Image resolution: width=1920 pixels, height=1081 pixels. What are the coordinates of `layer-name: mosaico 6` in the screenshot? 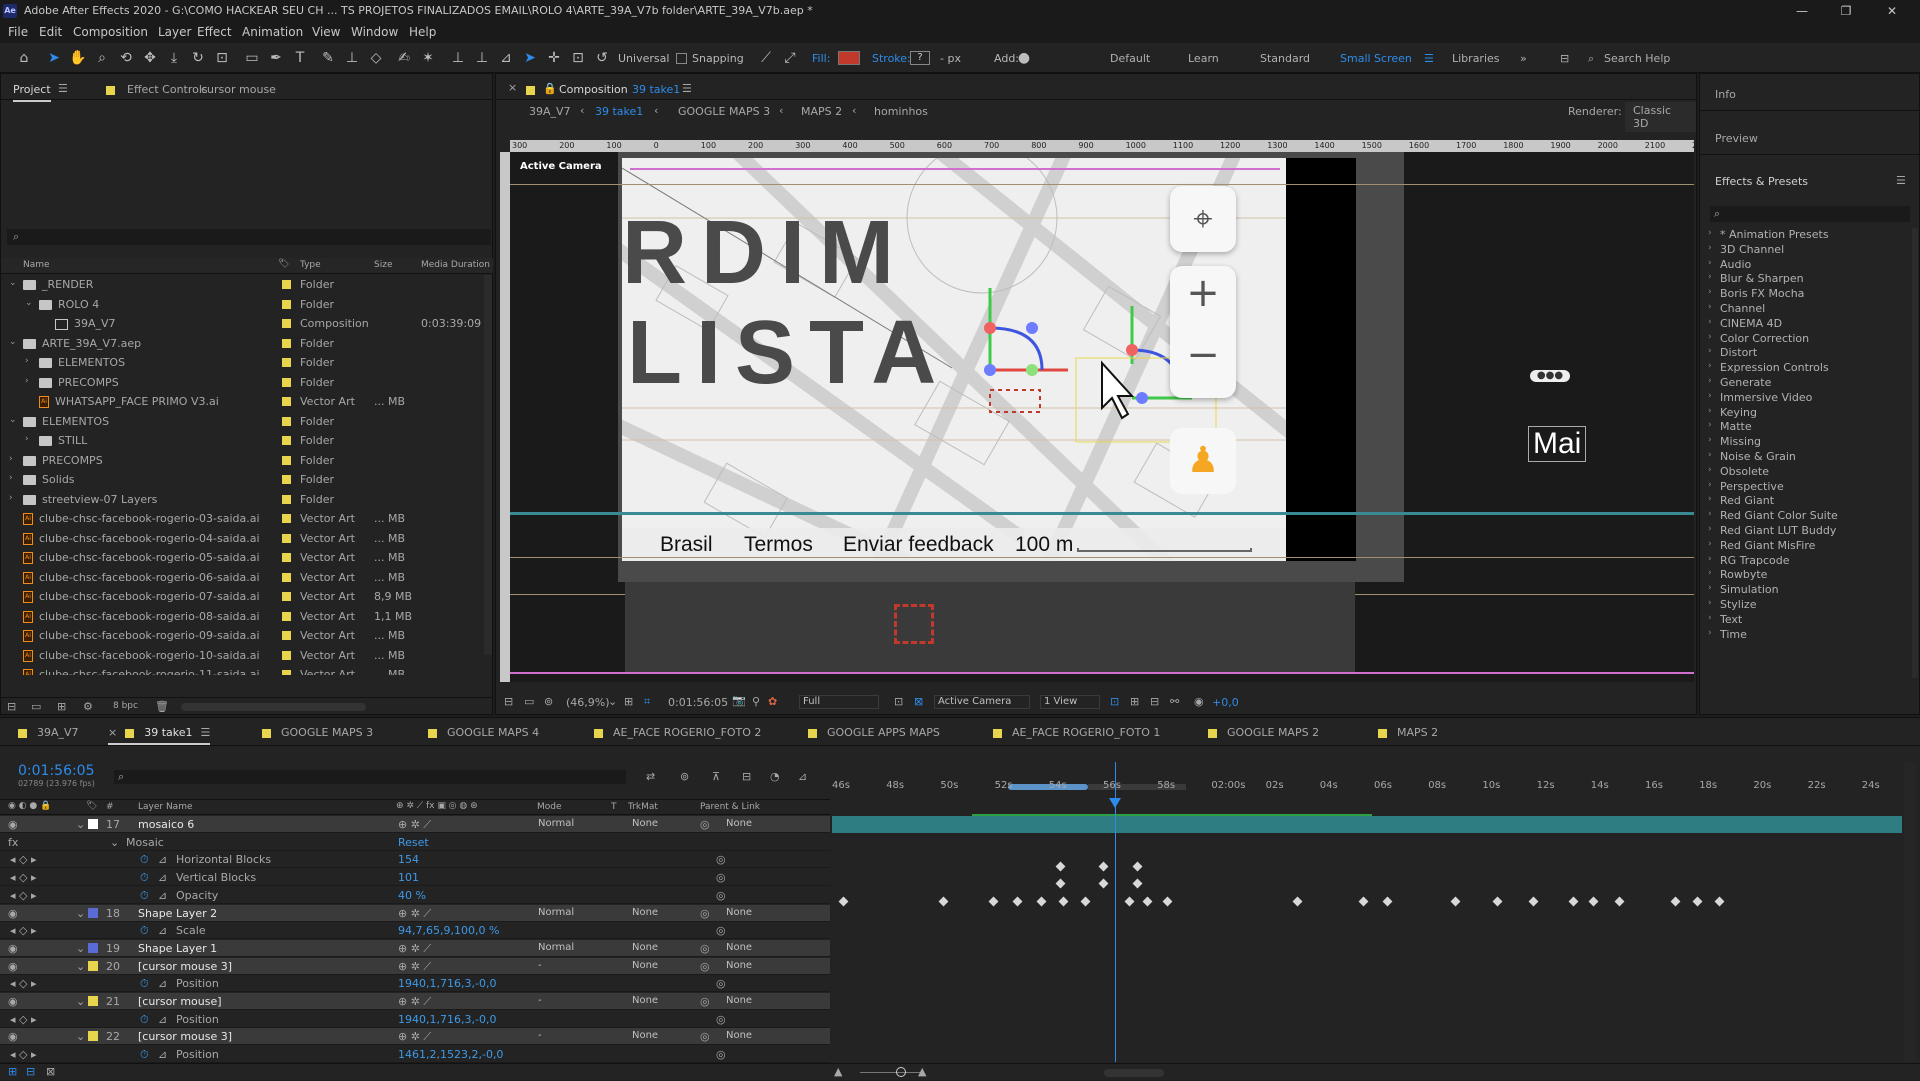 It's located at (166, 824).